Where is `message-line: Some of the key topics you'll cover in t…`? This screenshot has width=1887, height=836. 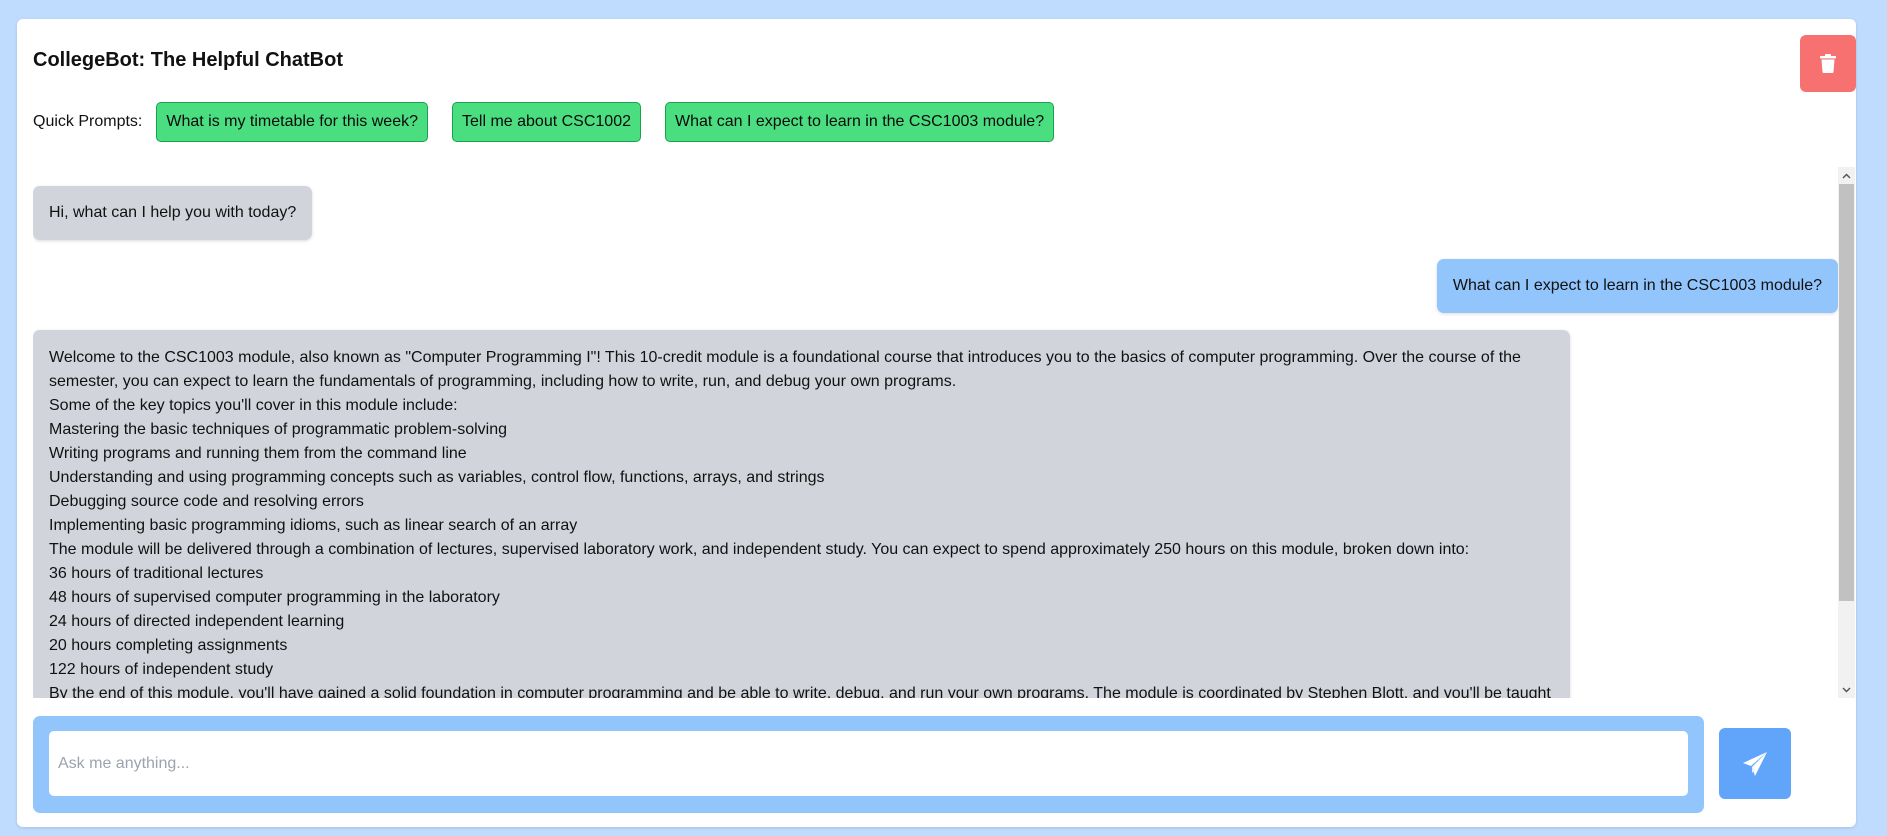
message-line: Some of the key topics you'll cover in t… is located at coordinates (253, 405).